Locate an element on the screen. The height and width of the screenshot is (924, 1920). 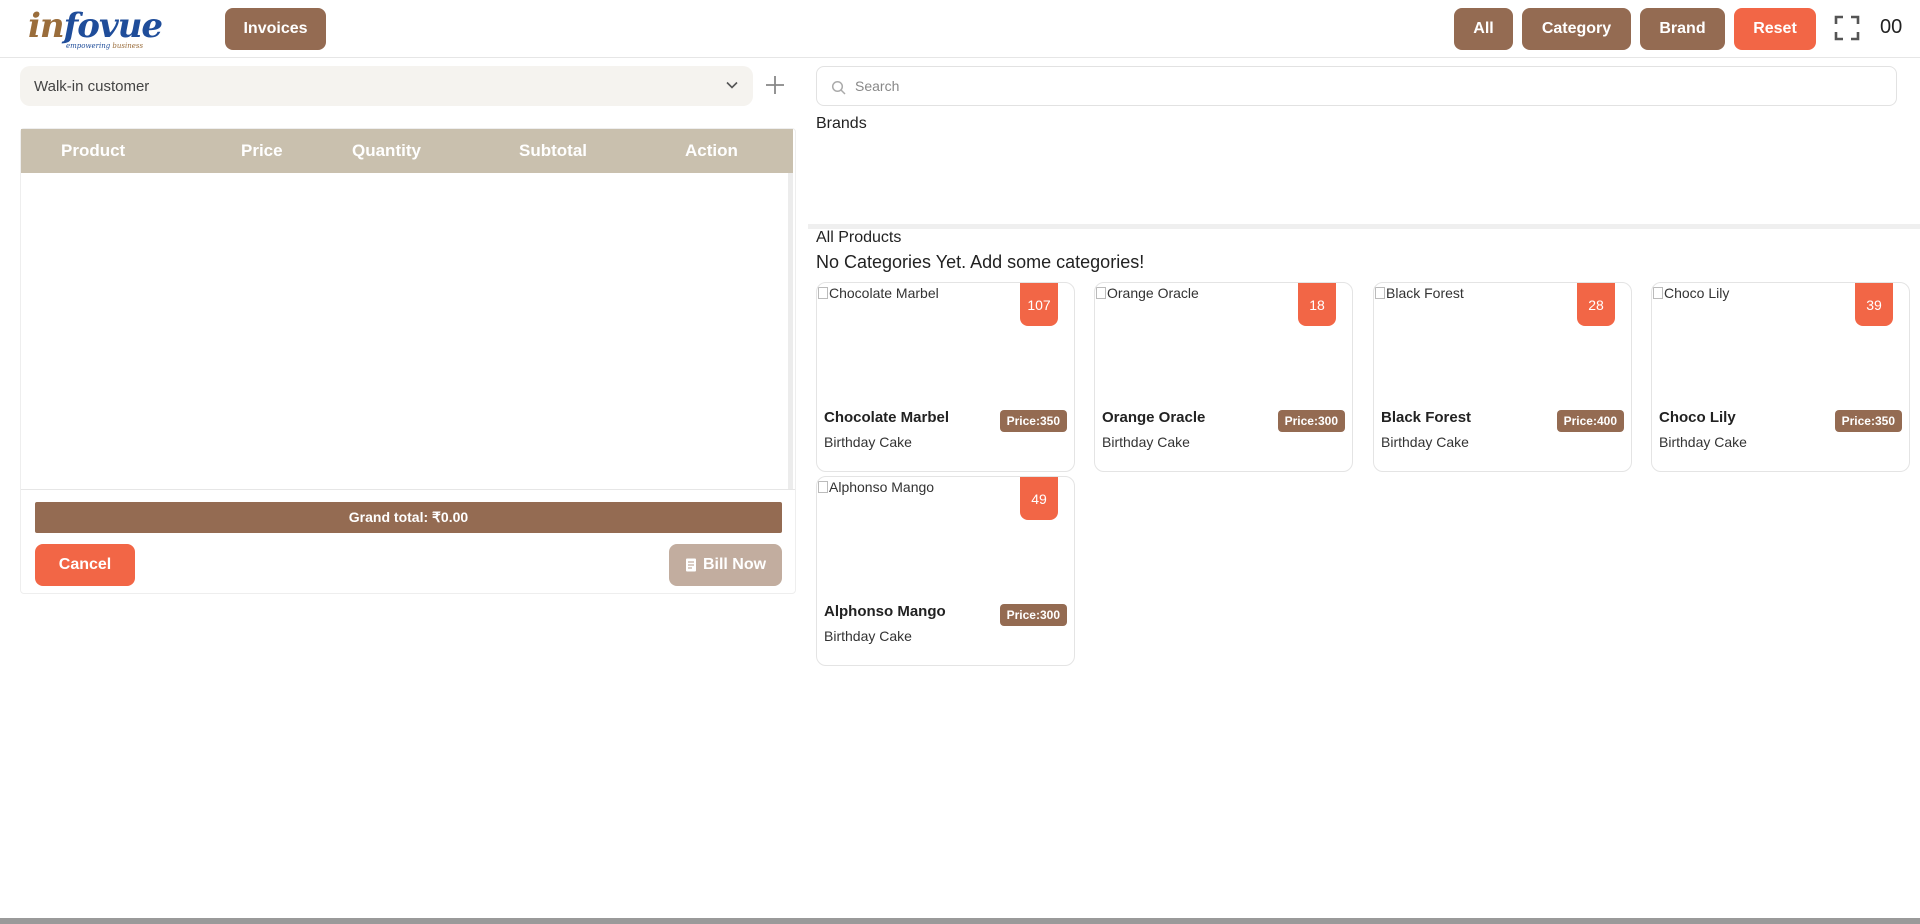
reset-button: Reset is located at coordinates (1775, 29).